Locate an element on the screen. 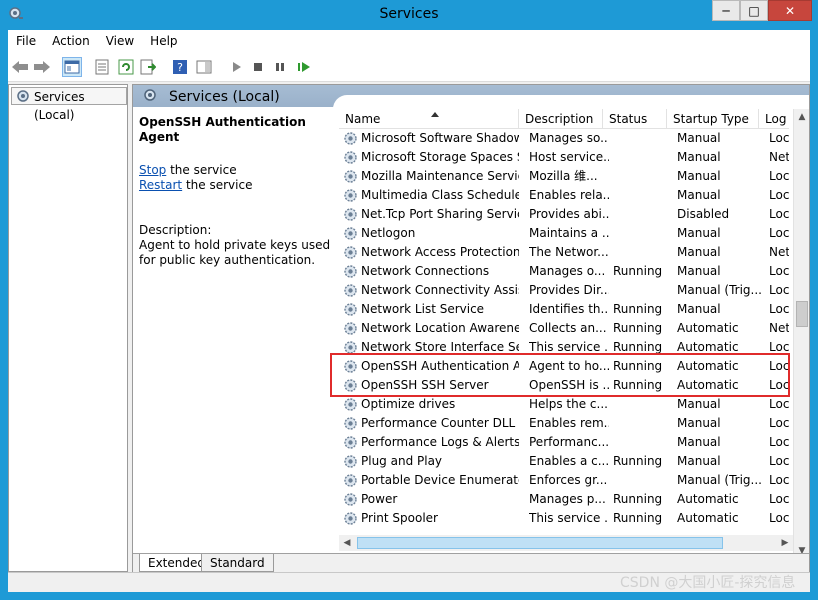  start-service-icon is located at coordinates (236, 67).